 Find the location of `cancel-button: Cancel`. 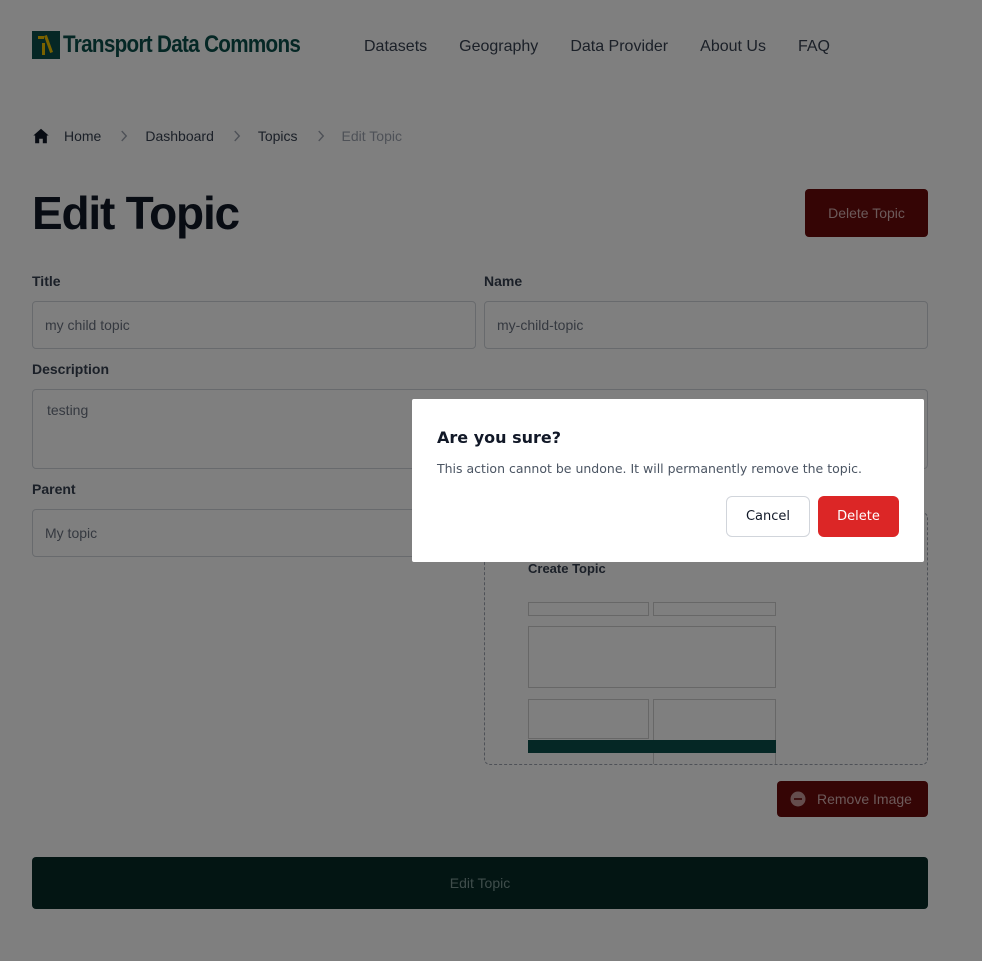

cancel-button: Cancel is located at coordinates (768, 516).